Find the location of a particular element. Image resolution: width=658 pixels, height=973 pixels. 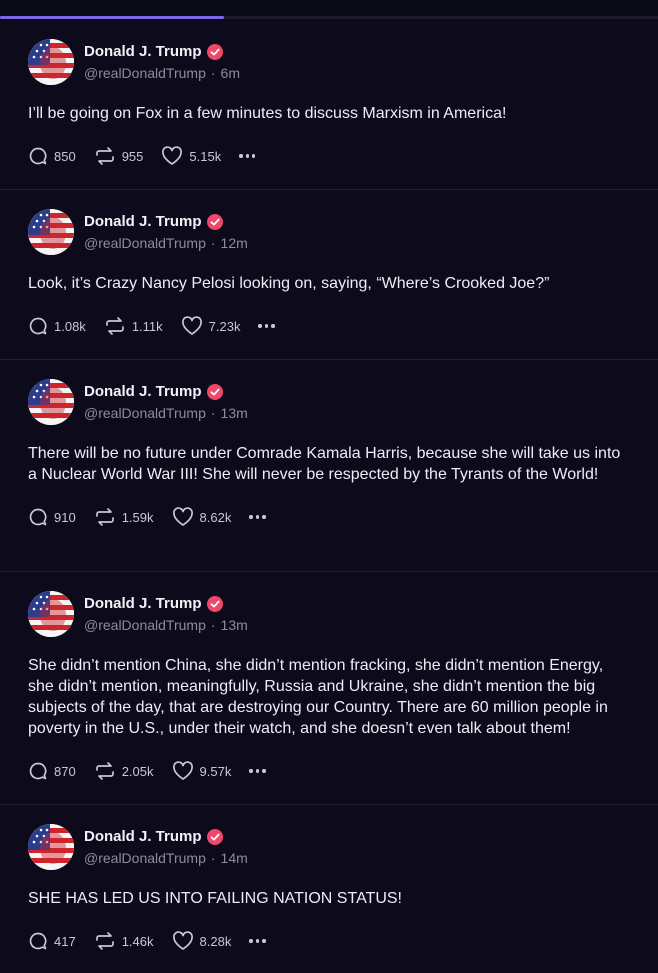

reply-button: 850 is located at coordinates (52, 156).